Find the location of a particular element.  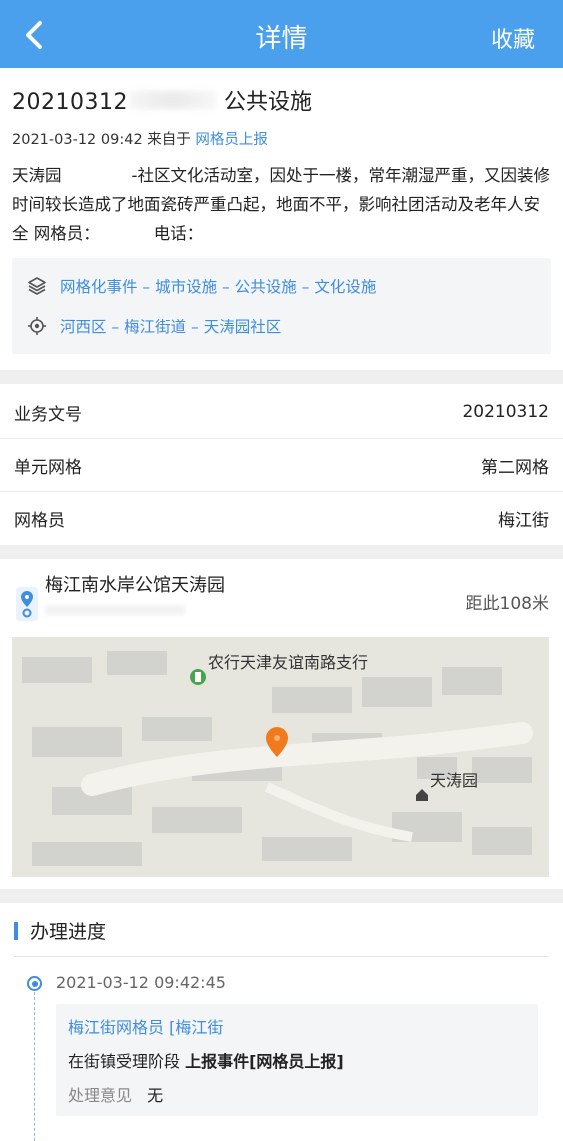

case-title: 20210312 公共设施 is located at coordinates (281, 100).